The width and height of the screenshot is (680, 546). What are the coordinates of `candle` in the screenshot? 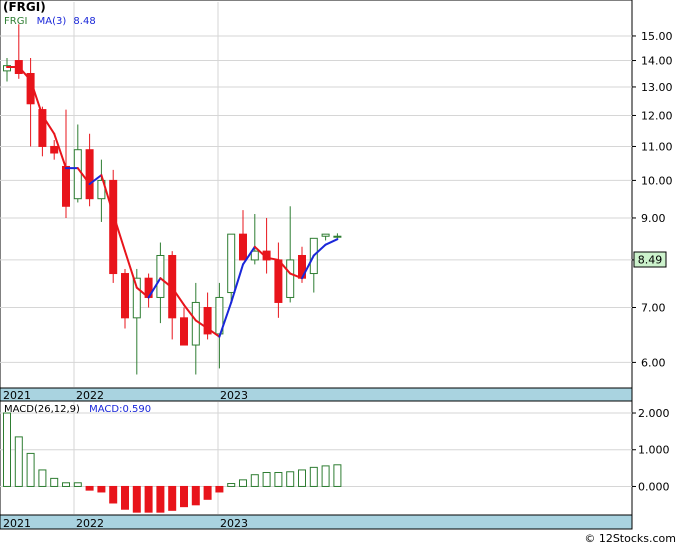 It's located at (113, 226).